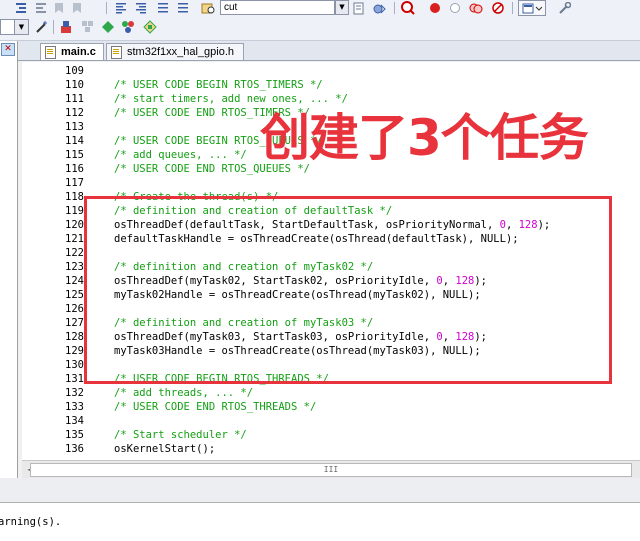  What do you see at coordinates (74, 407) in the screenshot?
I see `line-number: 133` at bounding box center [74, 407].